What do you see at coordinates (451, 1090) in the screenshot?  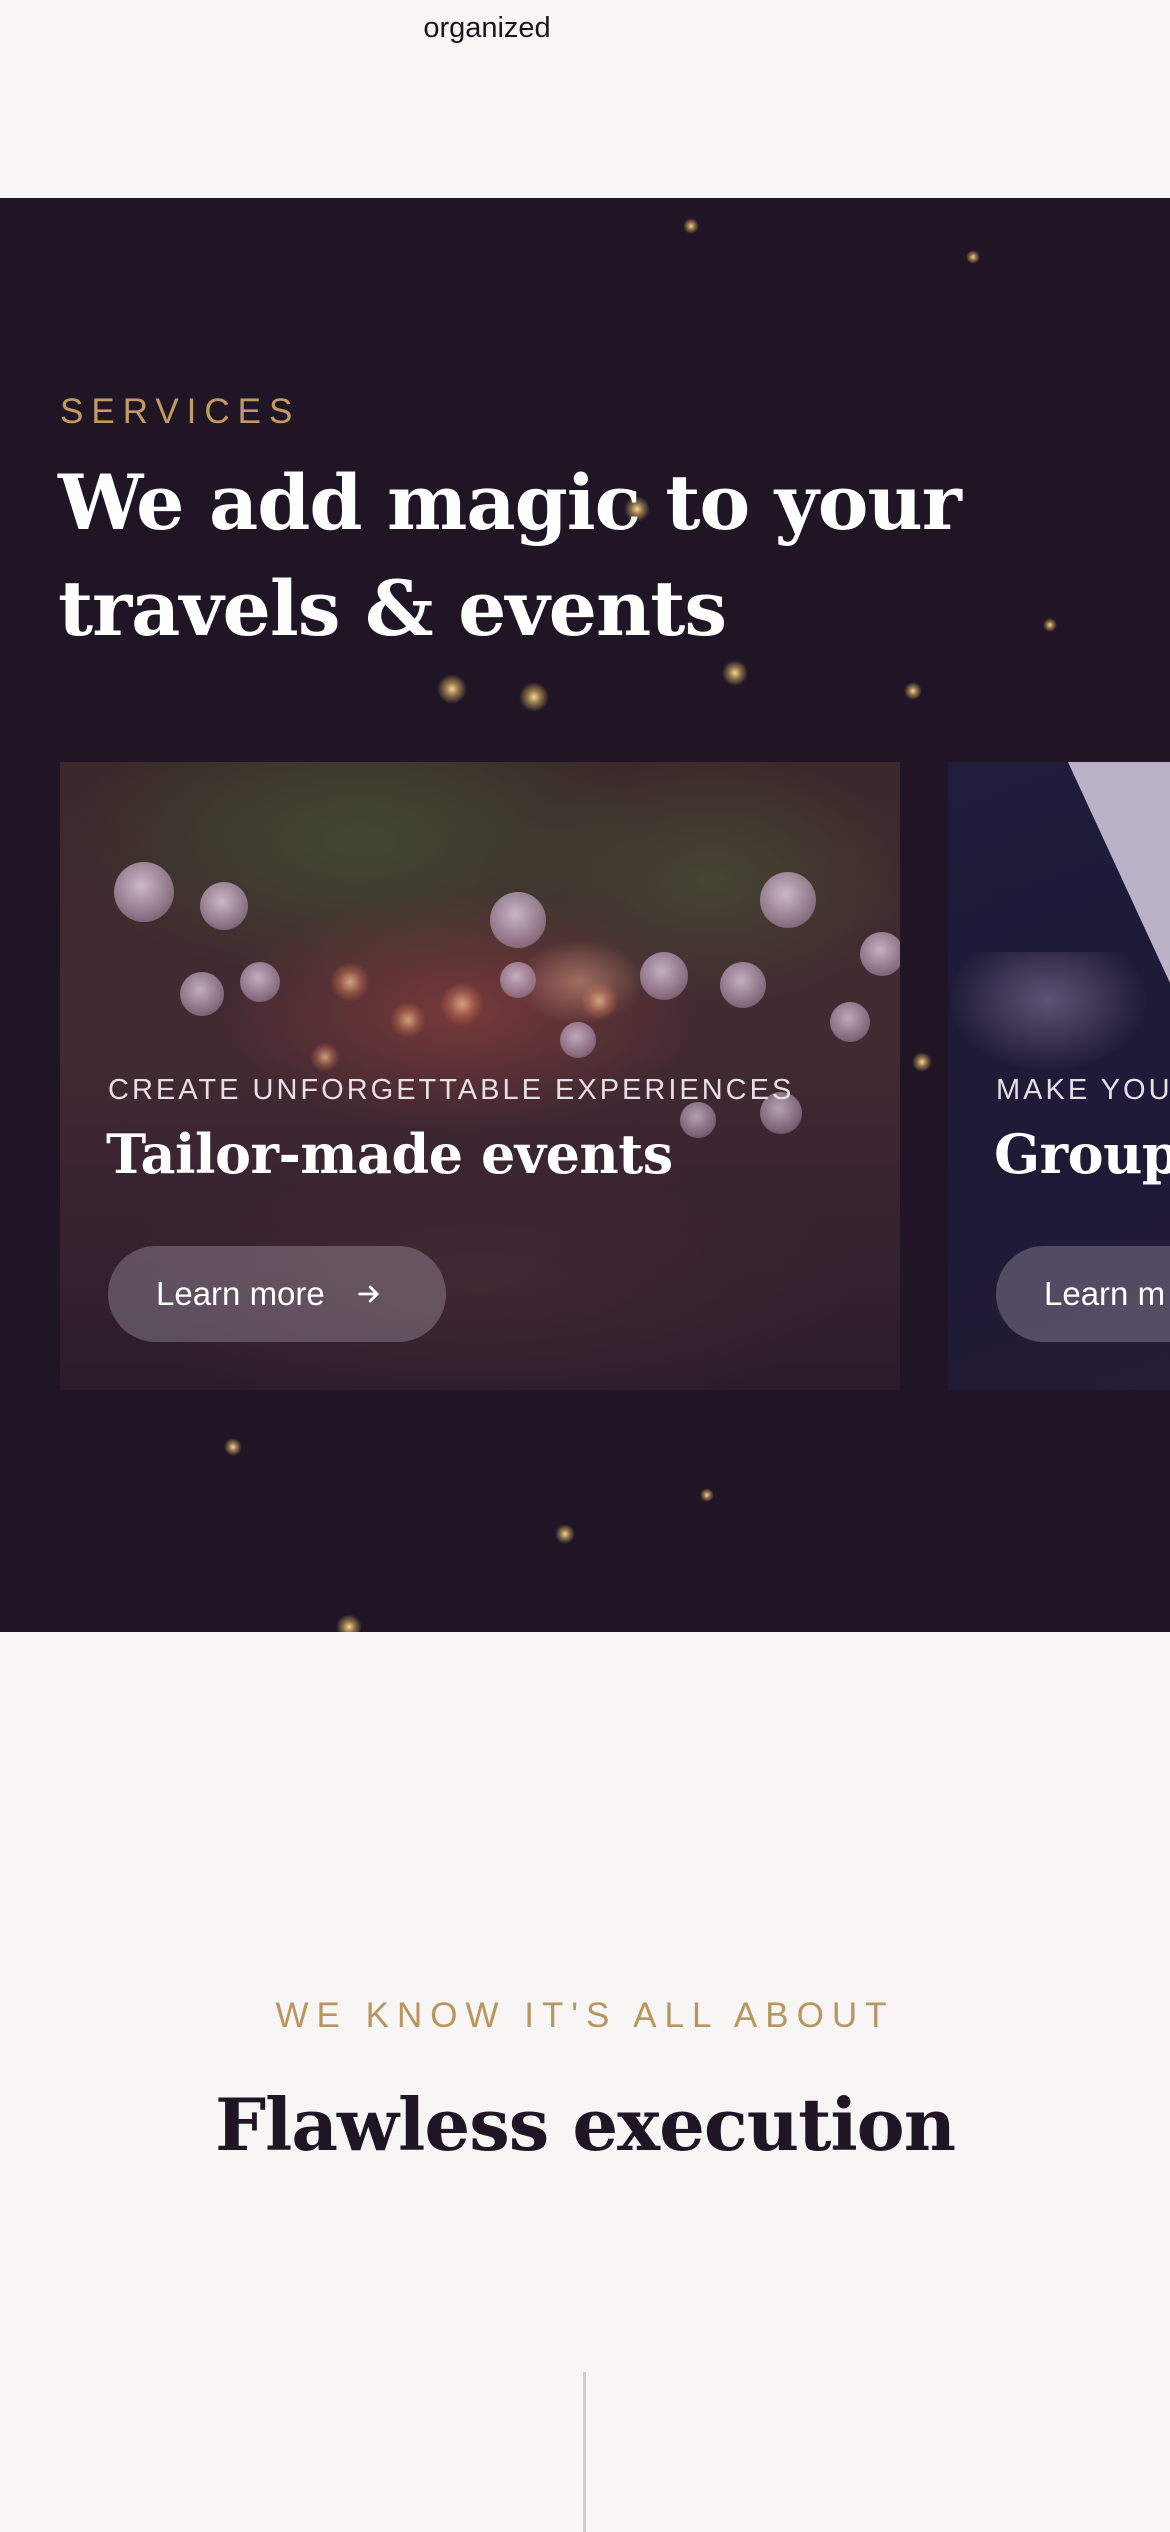 I see `card-eyebrow: CREATE UNFORGETTABLE EXPERIENCES` at bounding box center [451, 1090].